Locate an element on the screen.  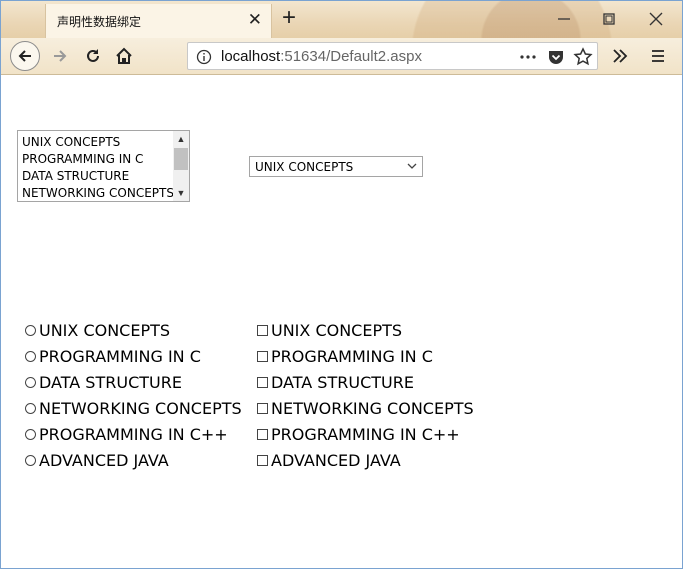
radio-option-data-structure: DATA STRUCTURE is located at coordinates (103, 382).